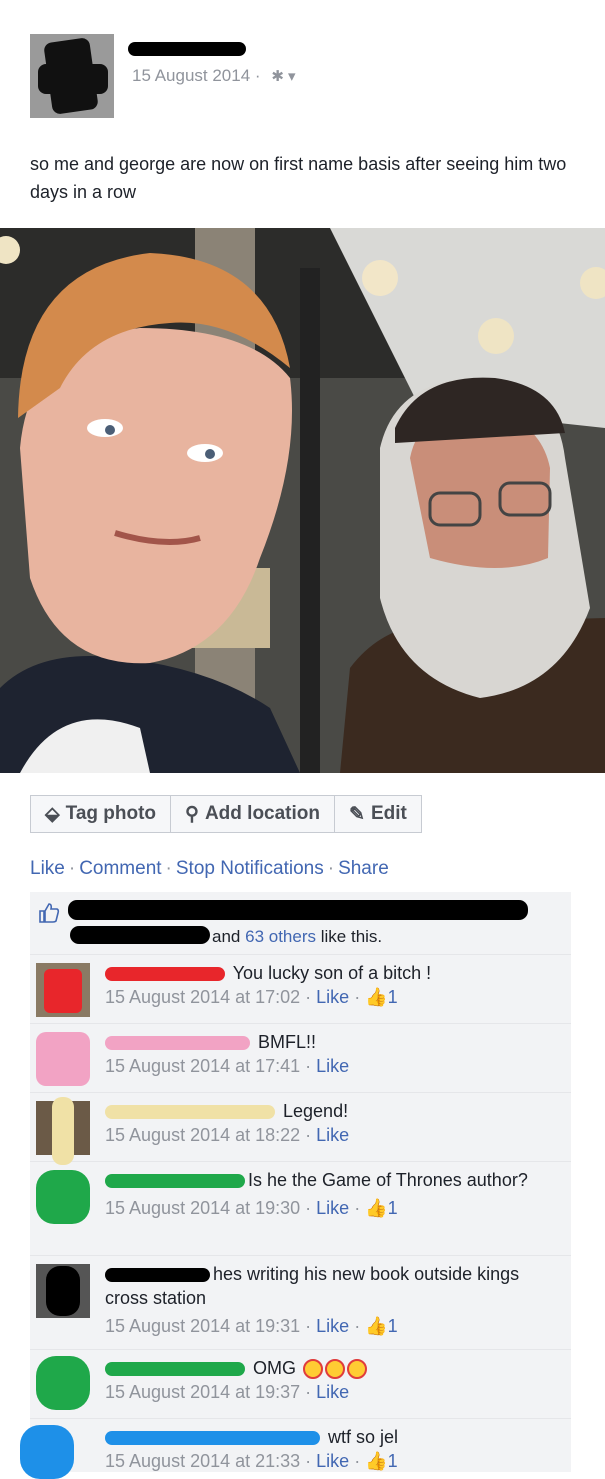 The image size is (605, 1479). I want to click on comment-item: Legend! 15 August 2014 at 18:22 · Like, so click(300, 1129).